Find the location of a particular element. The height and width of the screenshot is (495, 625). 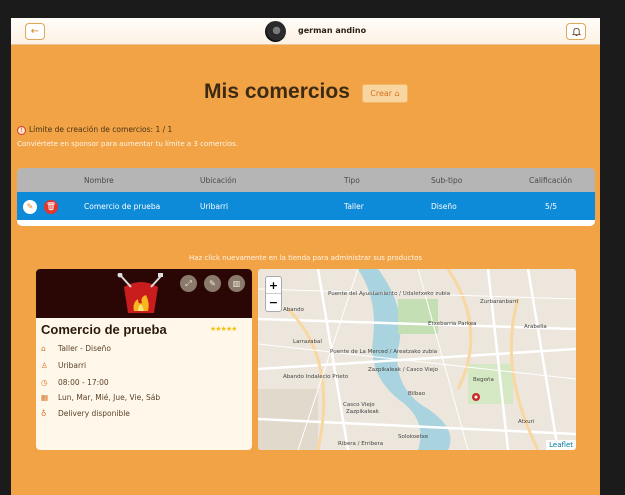

map-label: Abando is located at coordinates (293, 310).